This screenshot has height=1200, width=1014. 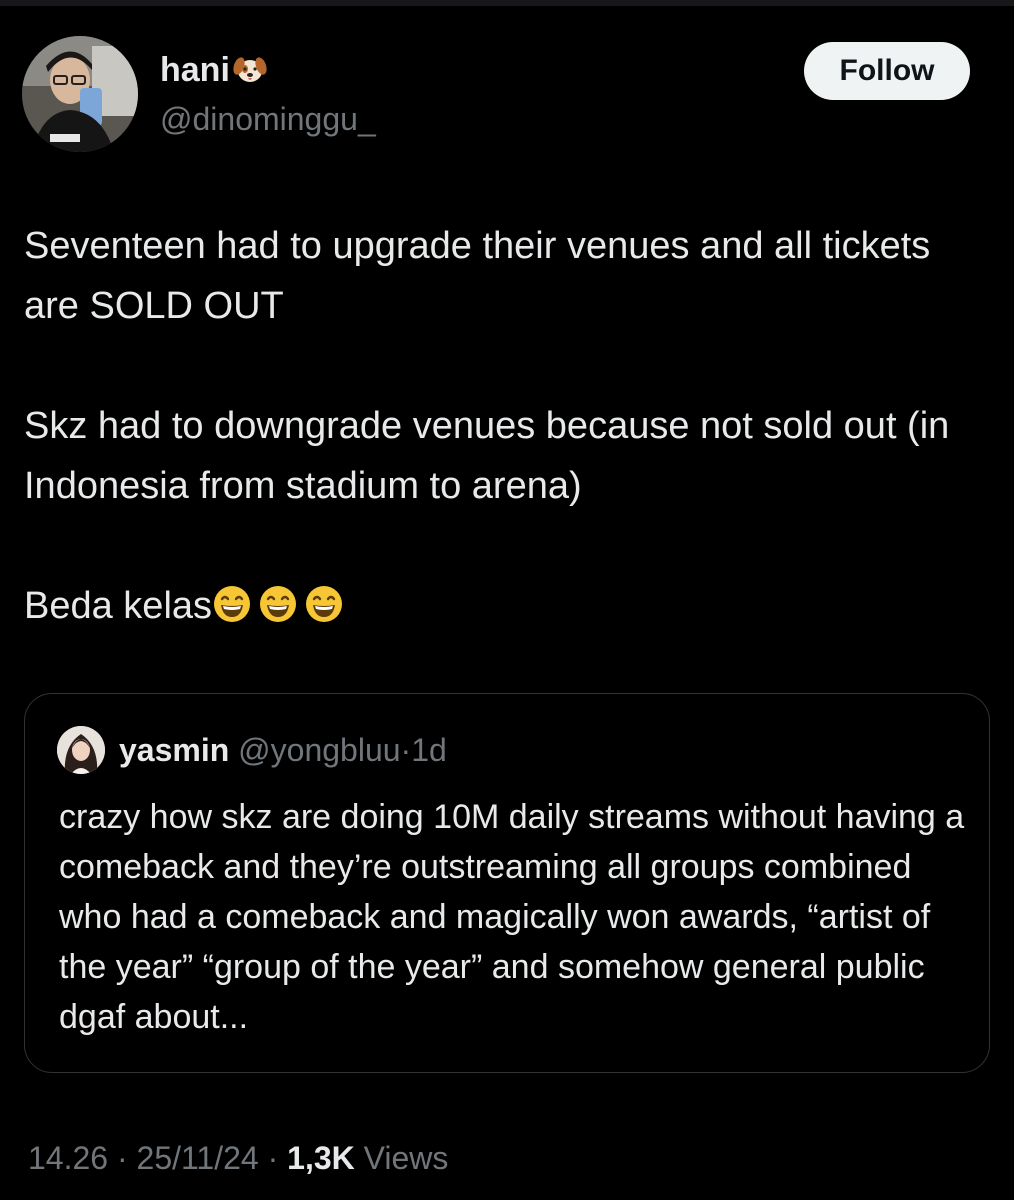 I want to click on tweet-date: 25/11/24, so click(x=198, y=1158).